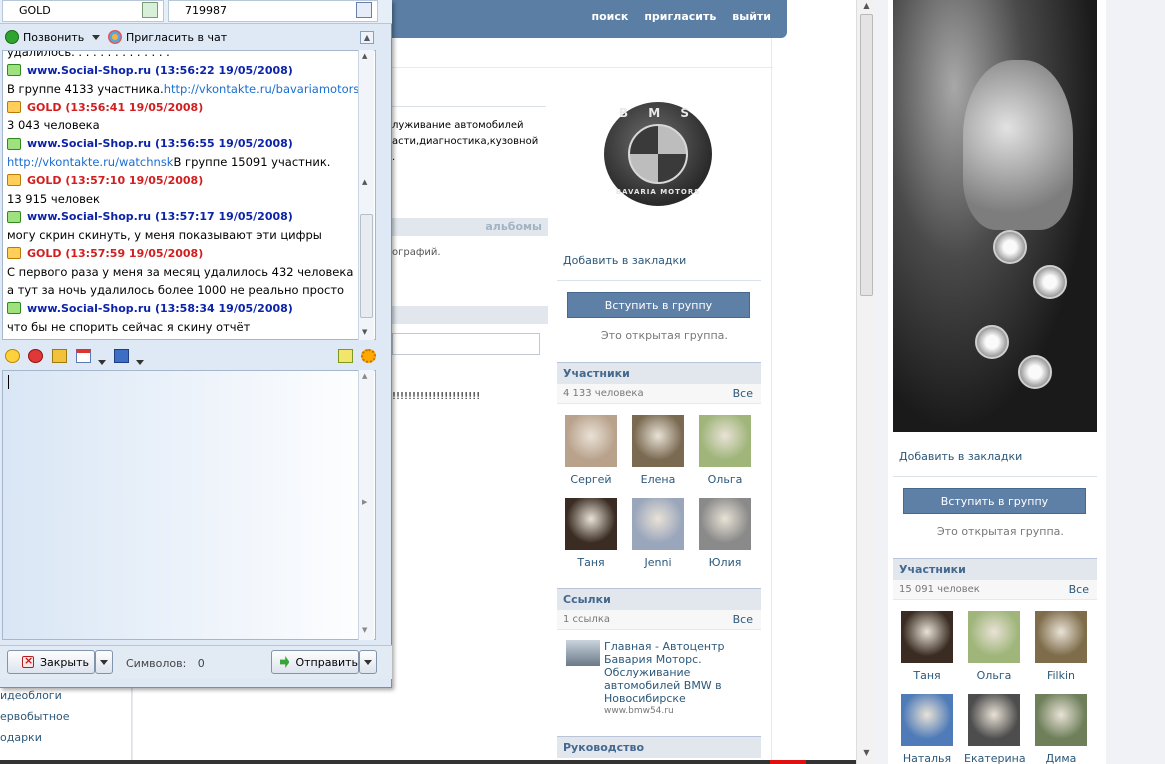 The width and height of the screenshot is (1165, 764). Describe the element at coordinates (364, 10) in the screenshot. I see `contact-card-icon` at that location.